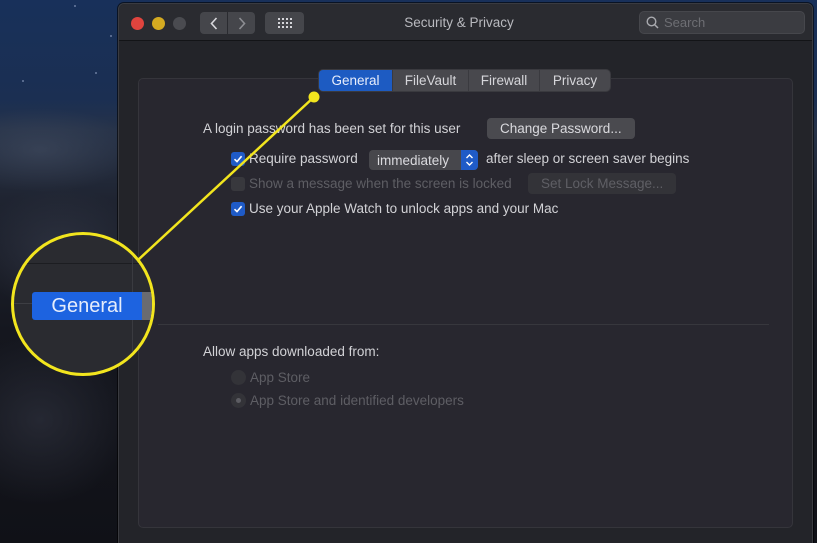  Describe the element at coordinates (413, 160) in the screenshot. I see `delay-value: immediately` at that location.